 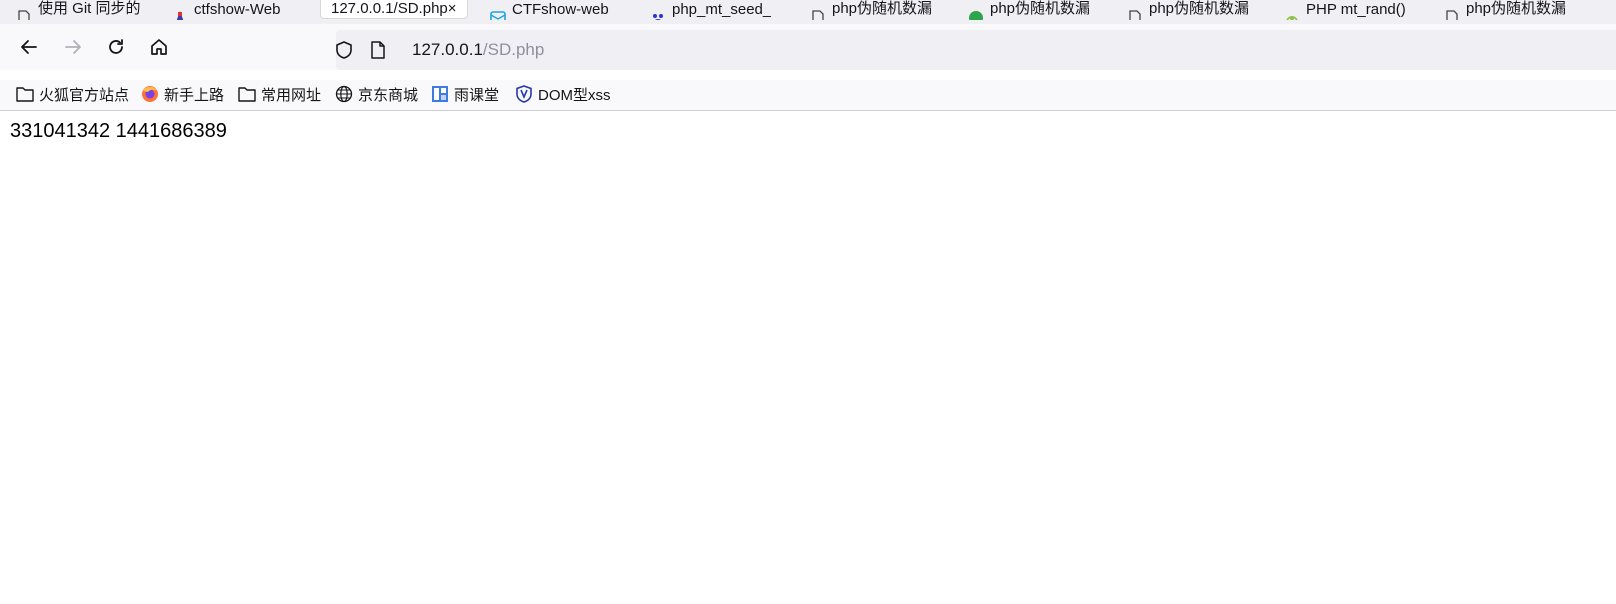 What do you see at coordinates (378, 50) in the screenshot?
I see `page-info-icon` at bounding box center [378, 50].